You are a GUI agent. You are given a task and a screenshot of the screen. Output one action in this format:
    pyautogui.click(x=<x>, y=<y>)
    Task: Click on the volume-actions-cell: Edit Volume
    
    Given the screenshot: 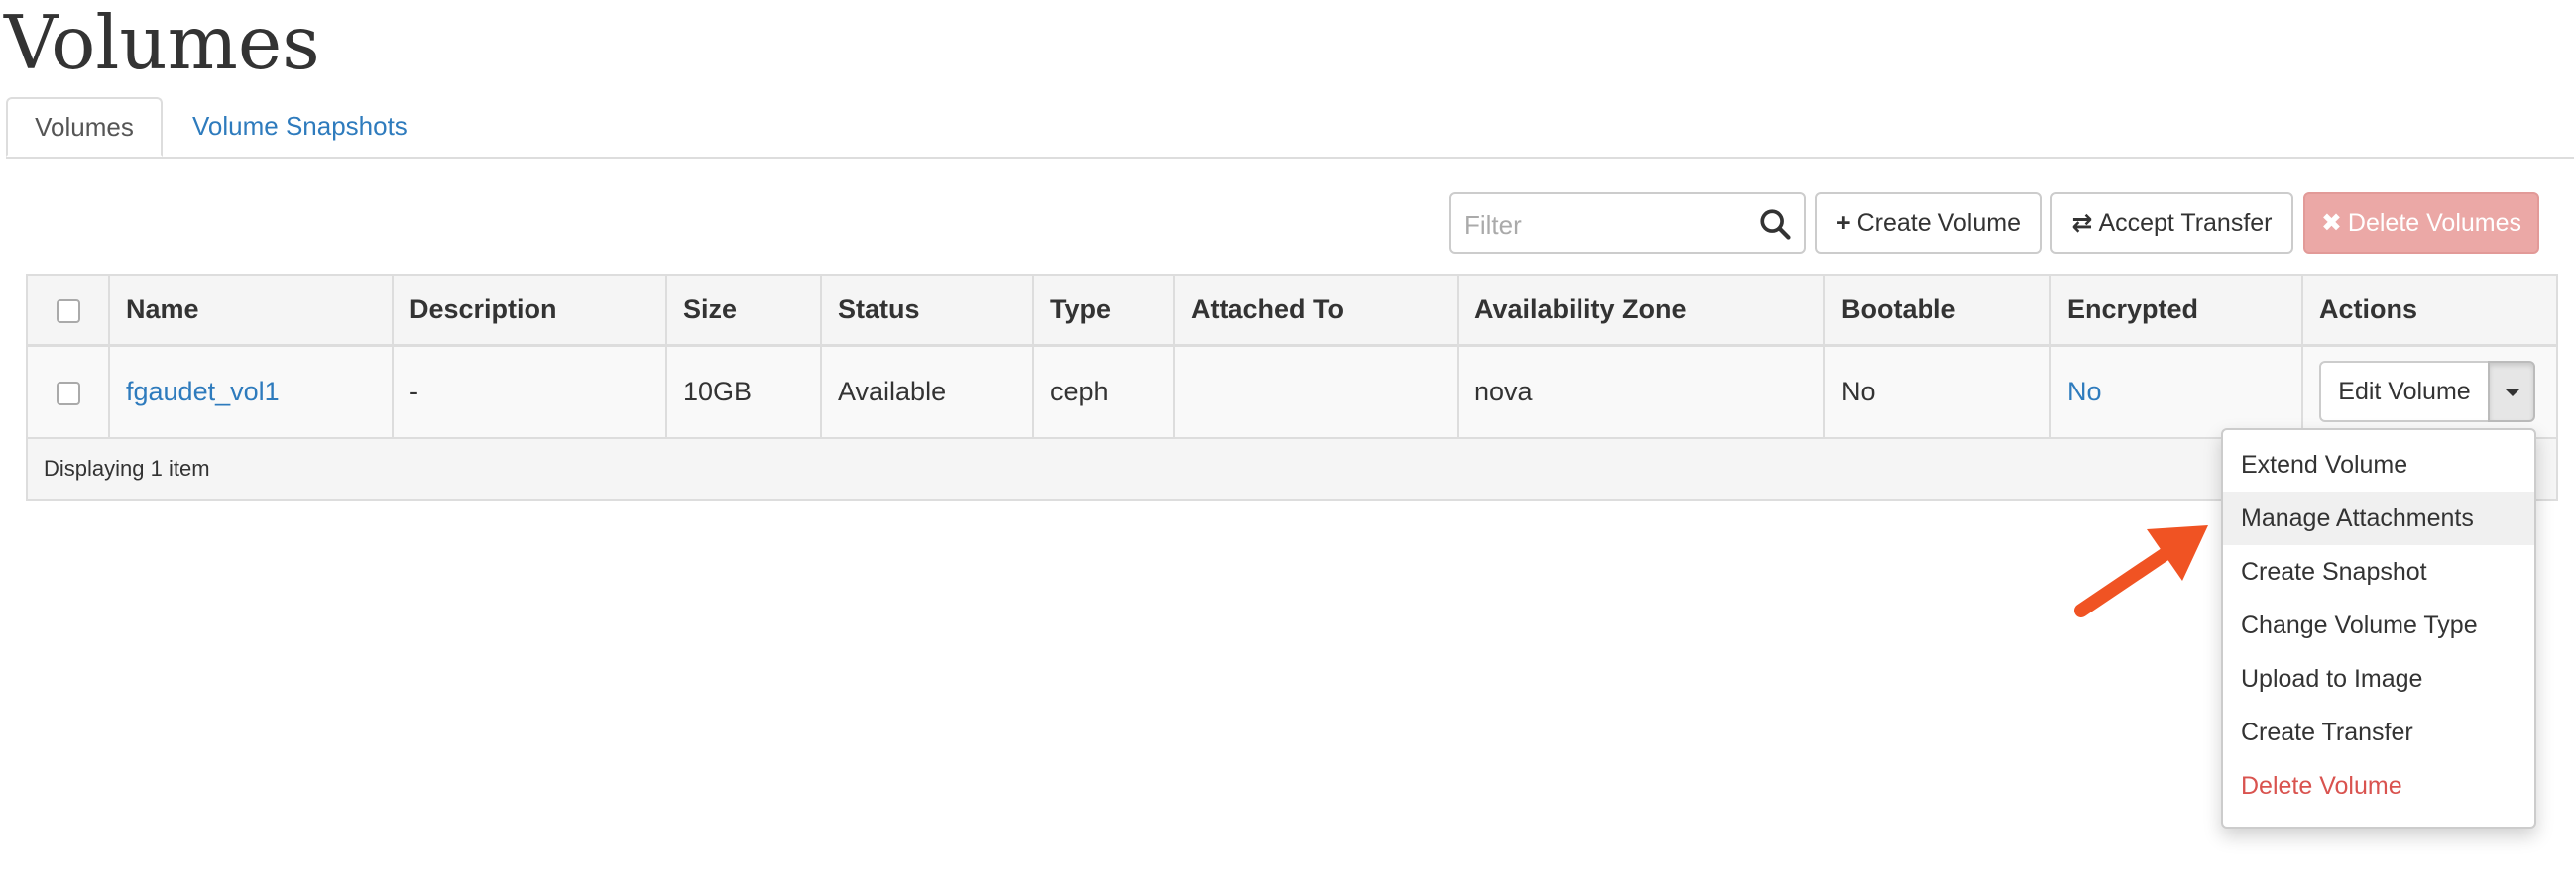 What is the action you would take?
    pyautogui.click(x=2428, y=392)
    